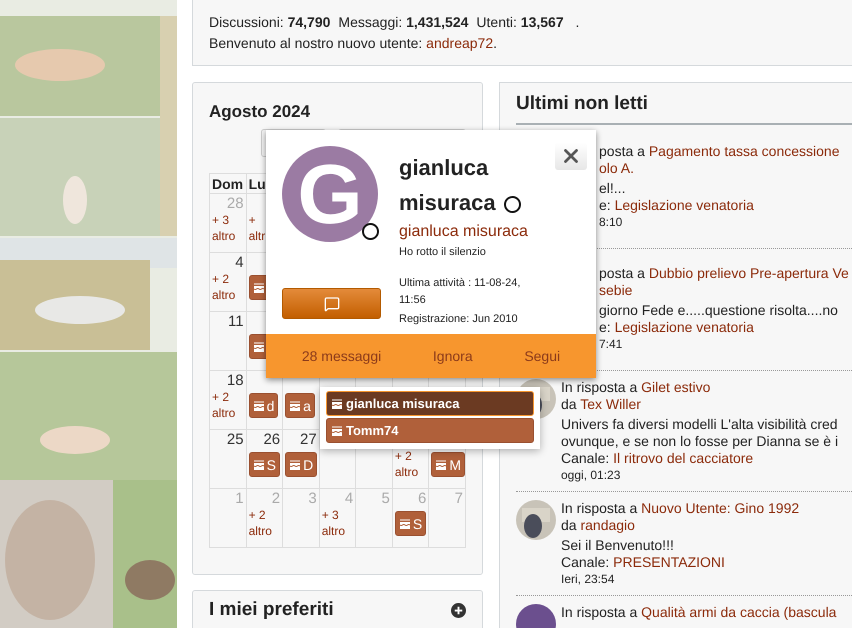 The image size is (852, 628). What do you see at coordinates (316, 43) in the screenshot?
I see `welcome-text: Benvenuto al nostro nuovo utente:` at bounding box center [316, 43].